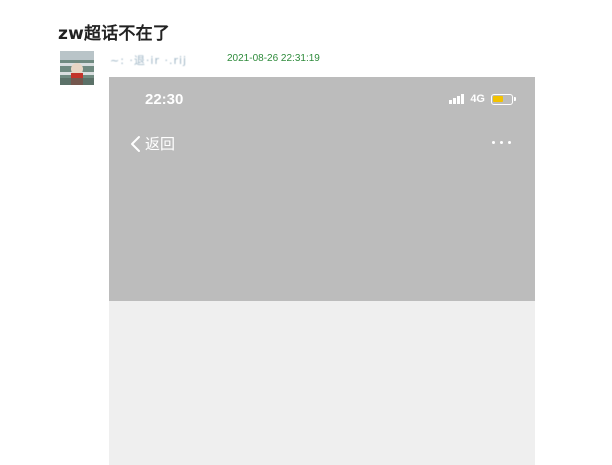 This screenshot has width=612, height=465. What do you see at coordinates (477, 99) in the screenshot?
I see `network-type: 4G` at bounding box center [477, 99].